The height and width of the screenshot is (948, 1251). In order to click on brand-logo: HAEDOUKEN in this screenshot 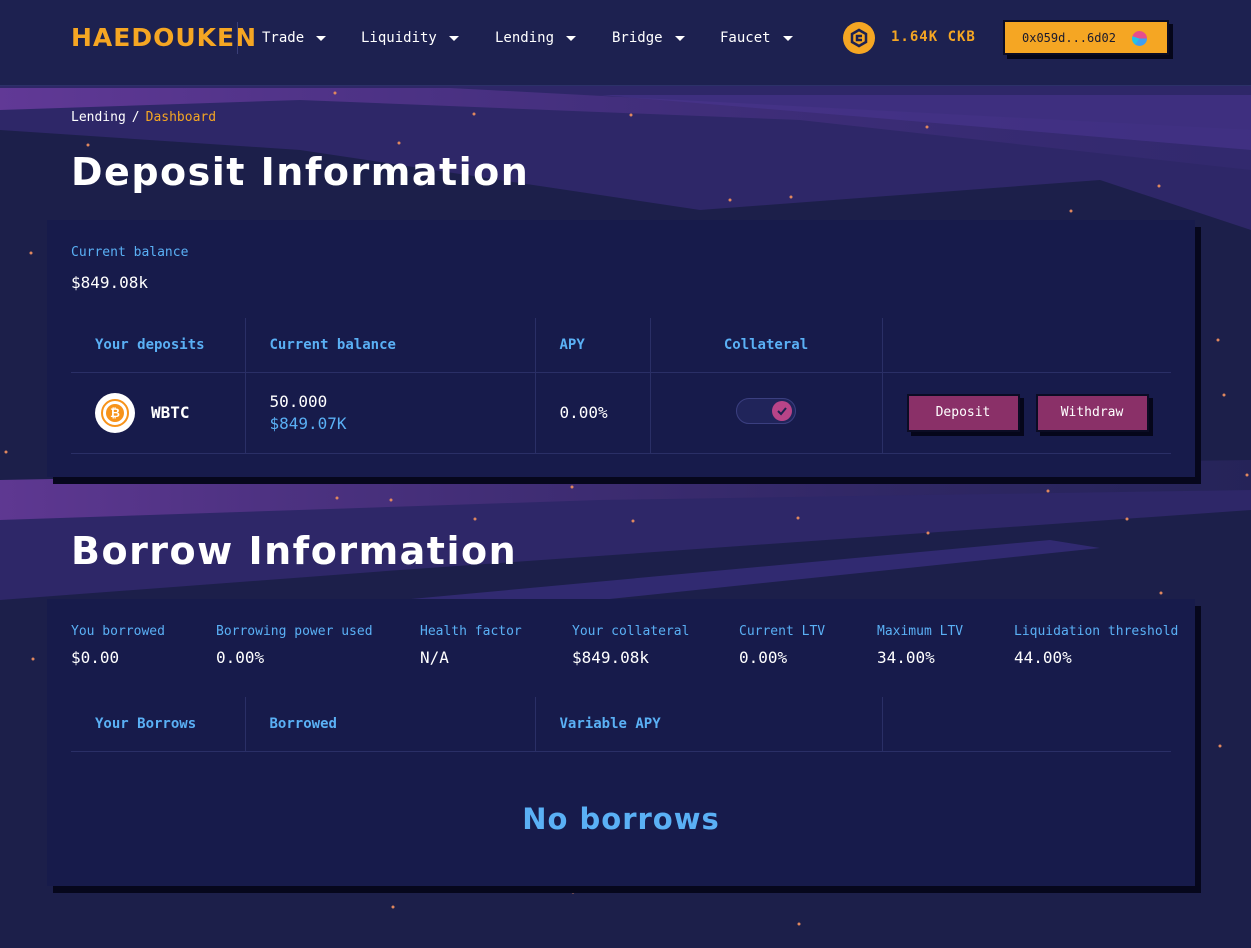, I will do `click(164, 38)`.